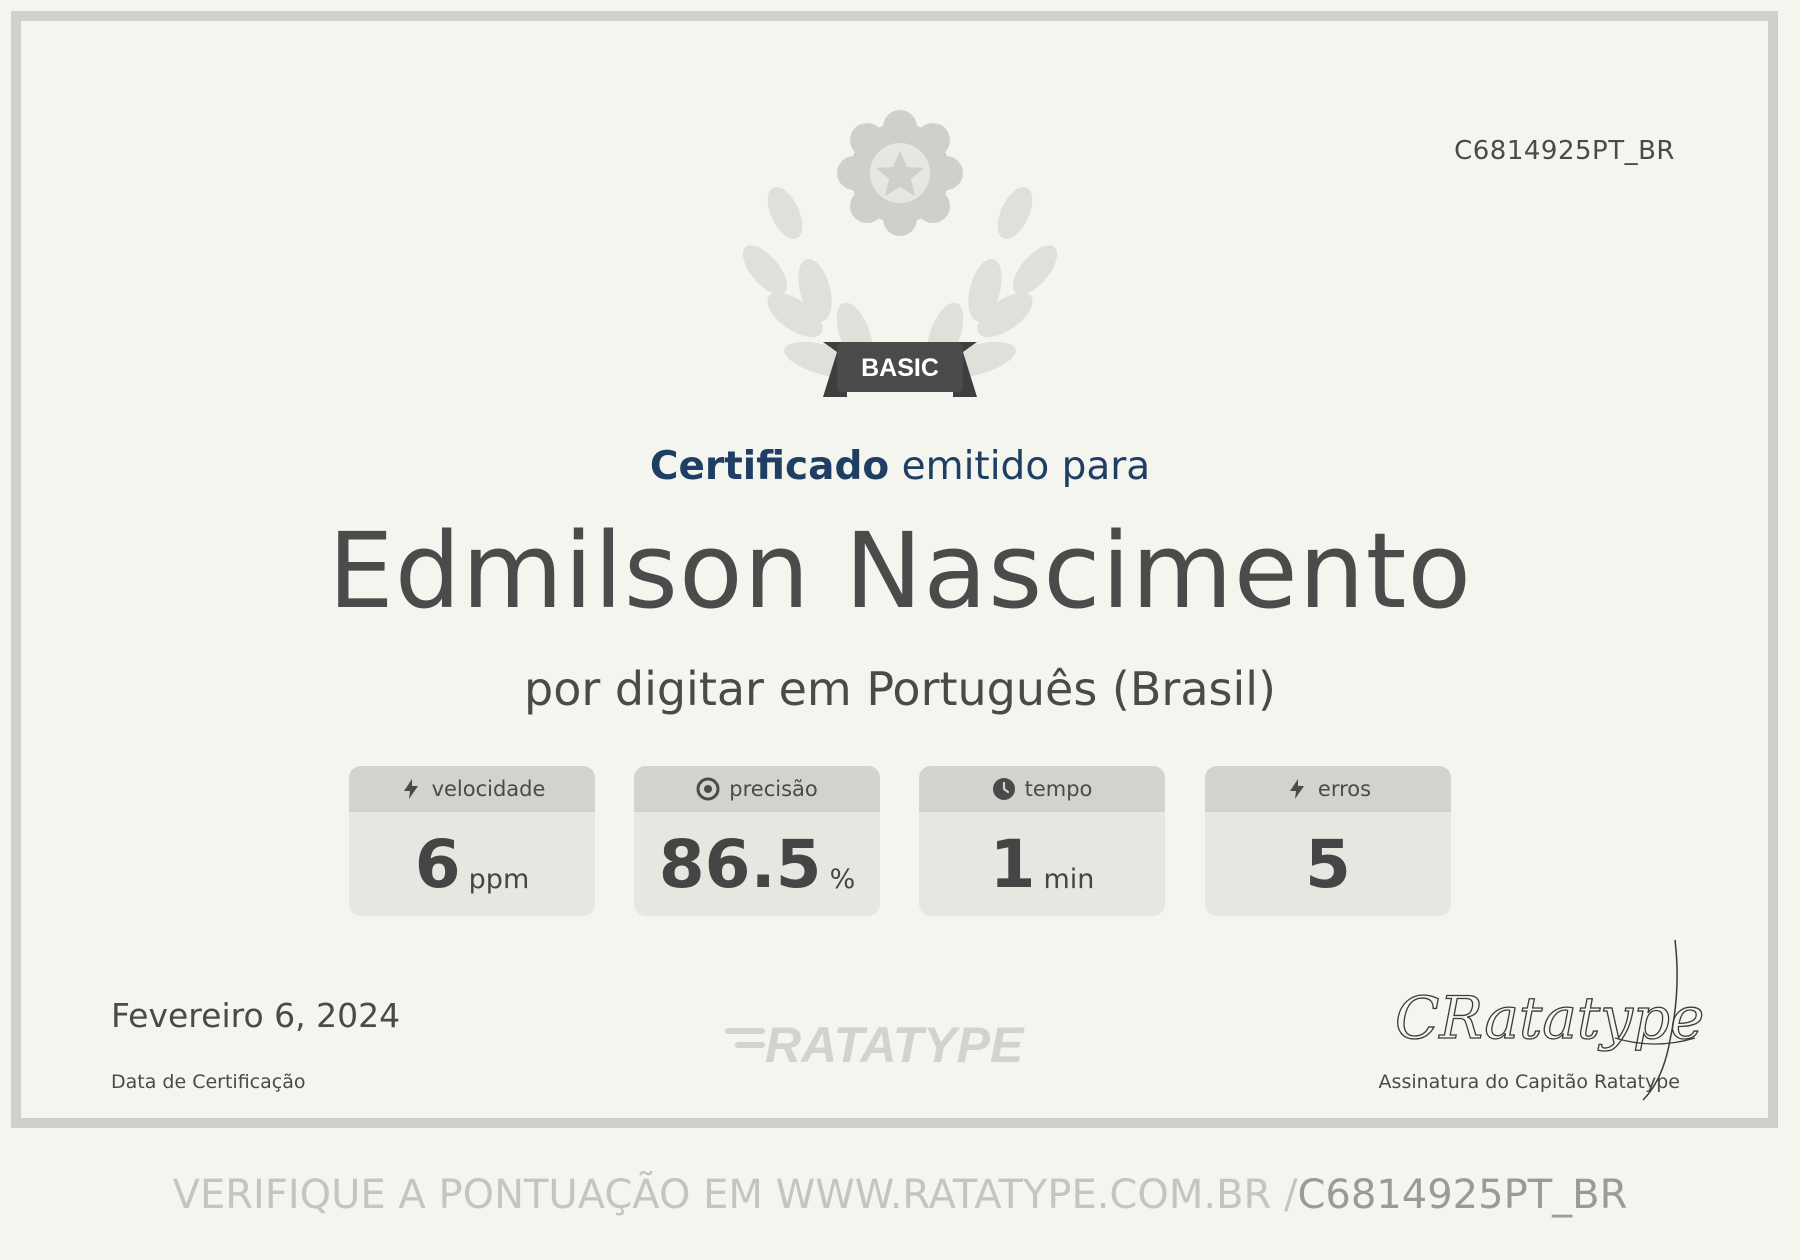  I want to click on certificate-subtitle: por digitar em Português (Brasil), so click(900, 689).